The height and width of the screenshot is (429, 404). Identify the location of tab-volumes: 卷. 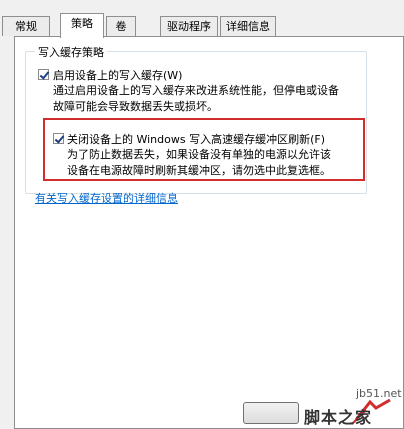
(121, 26).